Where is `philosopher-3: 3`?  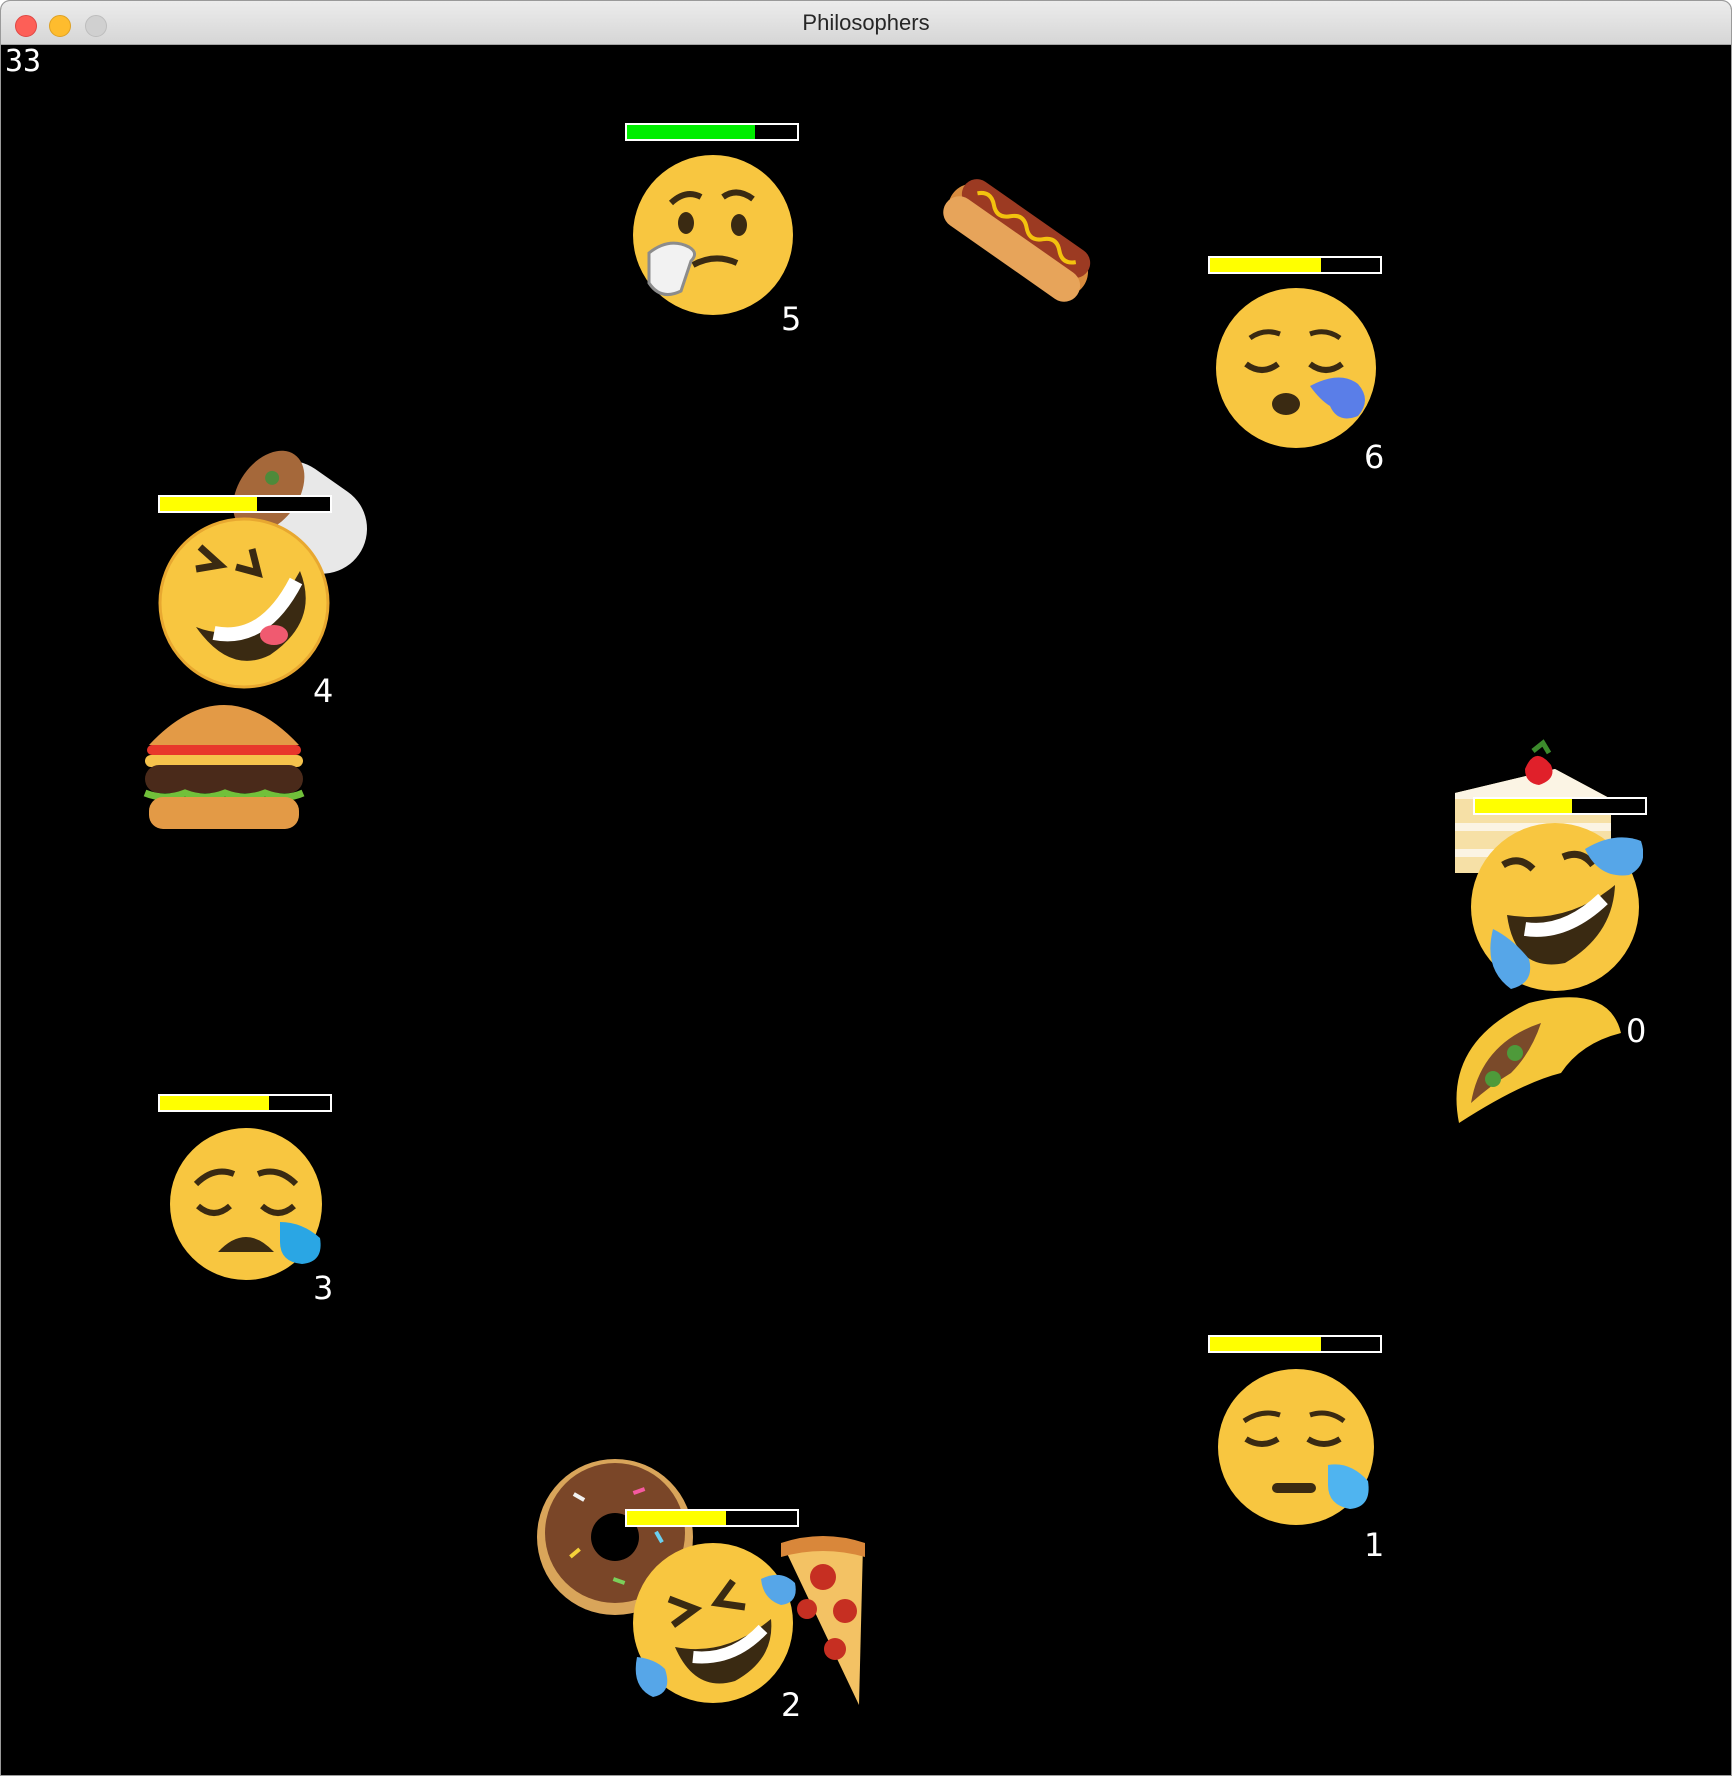
philosopher-3: 3 is located at coordinates (246, 1204).